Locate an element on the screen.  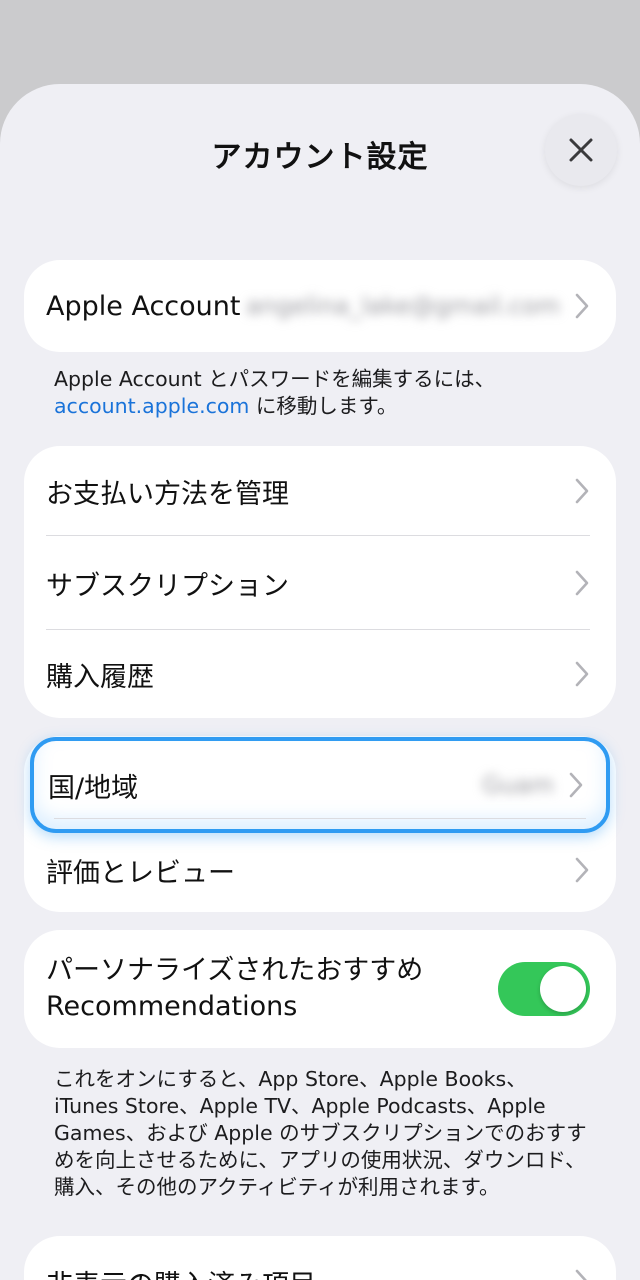
ratings-reviews-row: 評価とレビュー is located at coordinates (320, 870).